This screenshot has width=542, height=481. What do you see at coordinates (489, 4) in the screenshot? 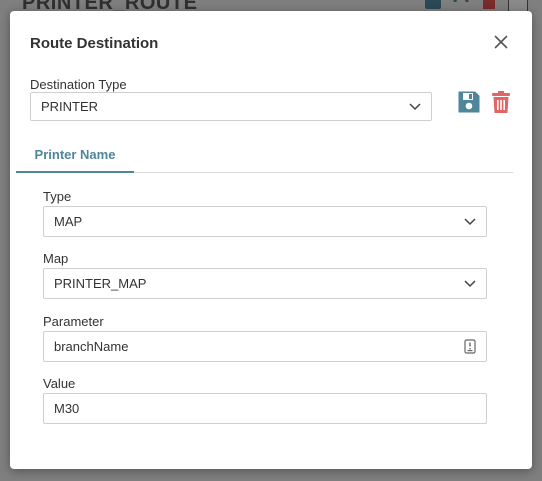
I see `background-trash-icon` at bounding box center [489, 4].